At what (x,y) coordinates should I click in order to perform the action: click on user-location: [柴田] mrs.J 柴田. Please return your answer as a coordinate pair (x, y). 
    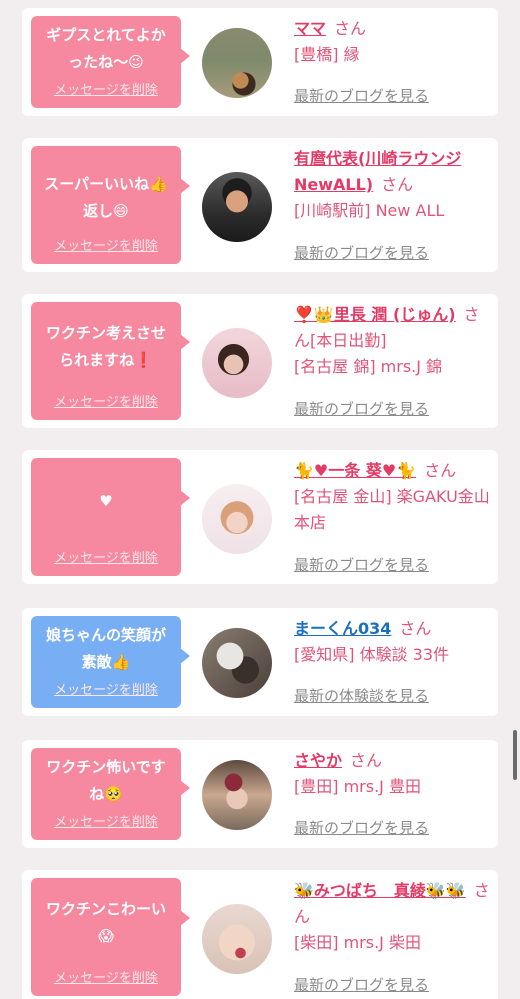
    Looking at the image, I should click on (357, 942).